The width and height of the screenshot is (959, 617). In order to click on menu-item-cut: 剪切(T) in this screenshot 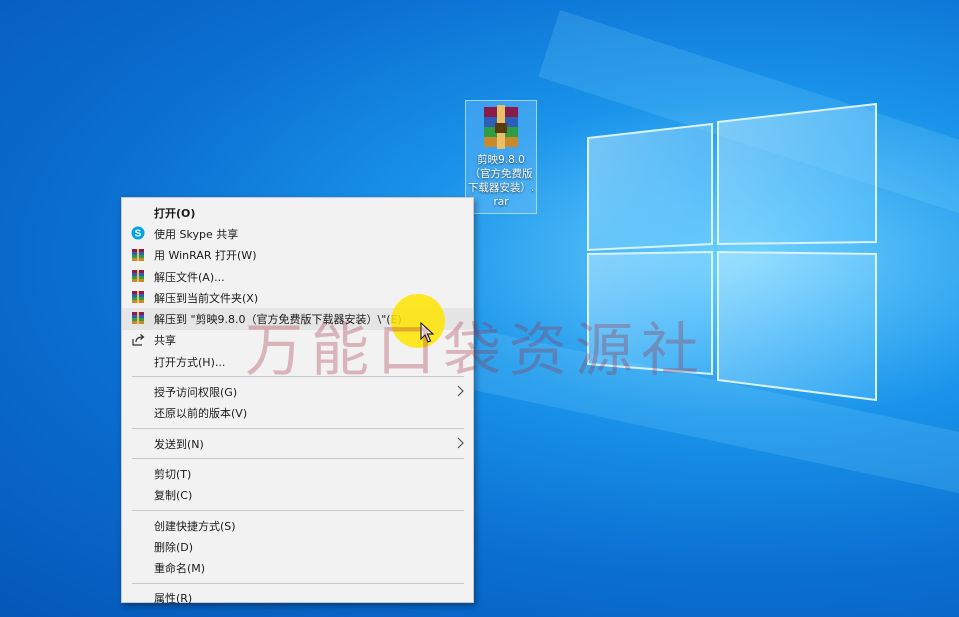, I will do `click(297, 473)`.